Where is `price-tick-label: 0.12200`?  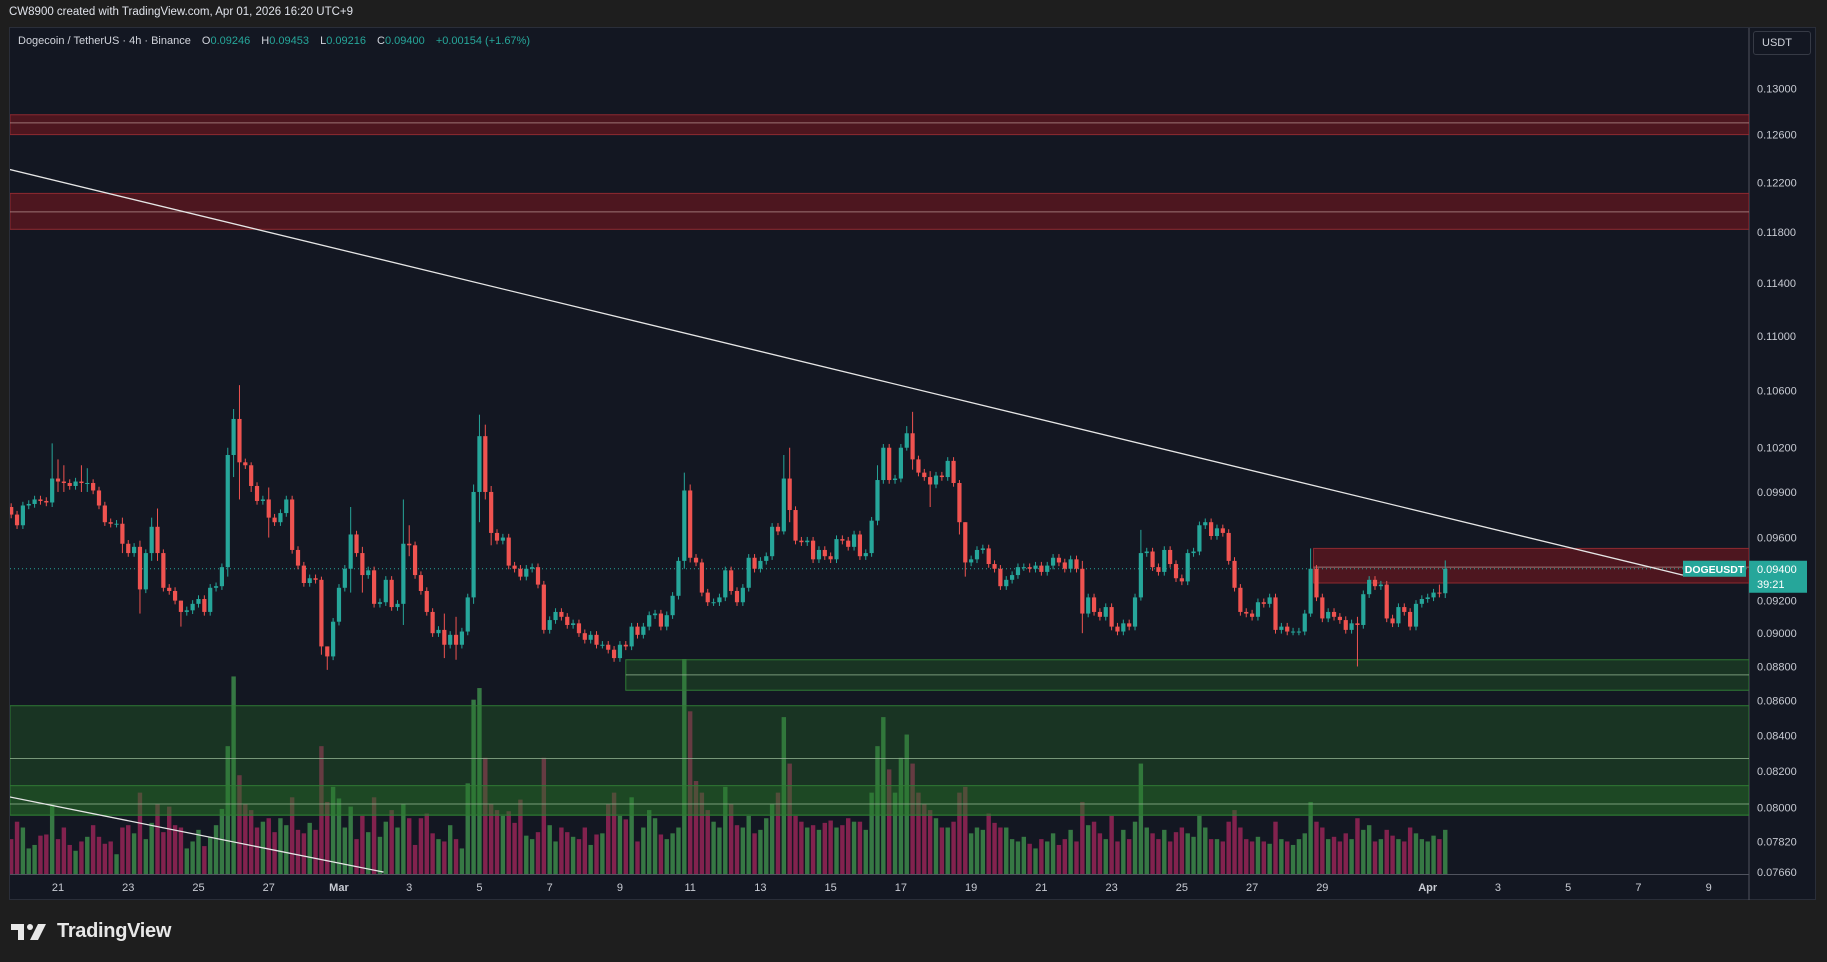
price-tick-label: 0.12200 is located at coordinates (1777, 183).